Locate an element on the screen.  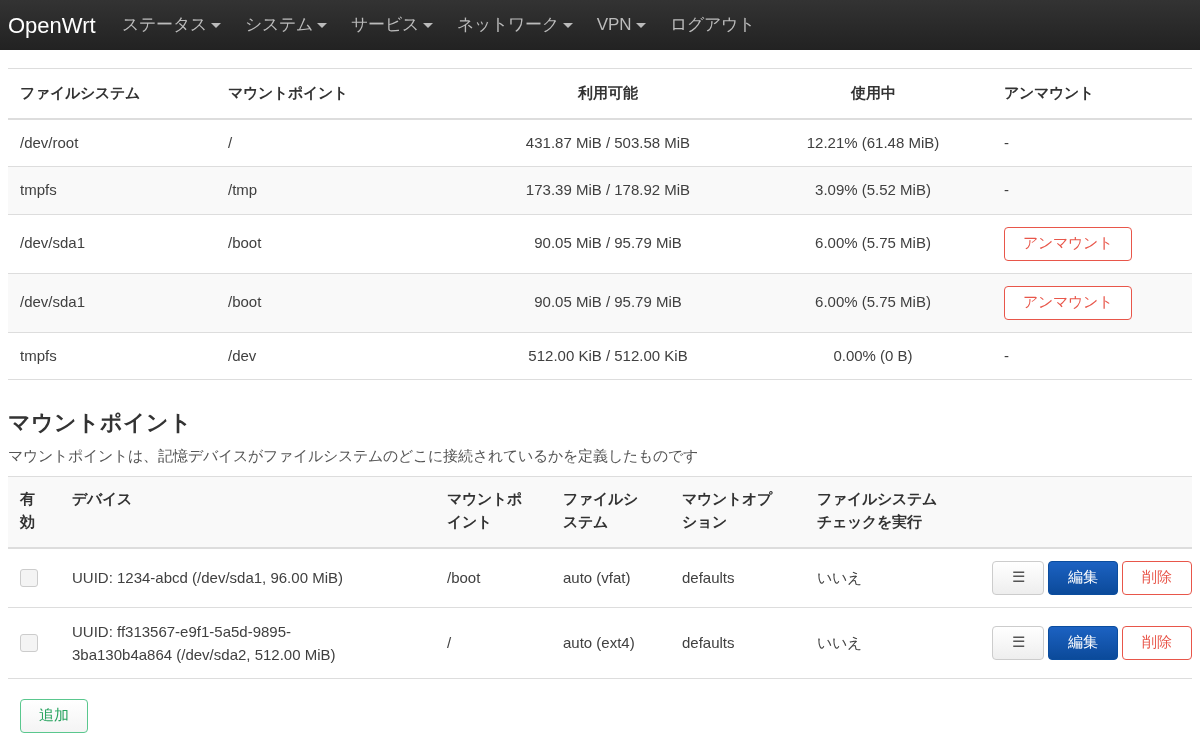
nav-menu: ログアウト is located at coordinates (712, 25).